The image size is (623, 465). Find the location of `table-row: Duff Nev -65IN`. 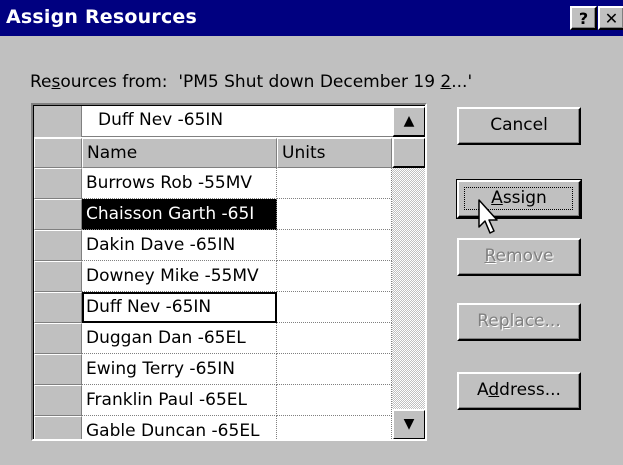

table-row: Duff Nev -65IN is located at coordinates (213, 307).